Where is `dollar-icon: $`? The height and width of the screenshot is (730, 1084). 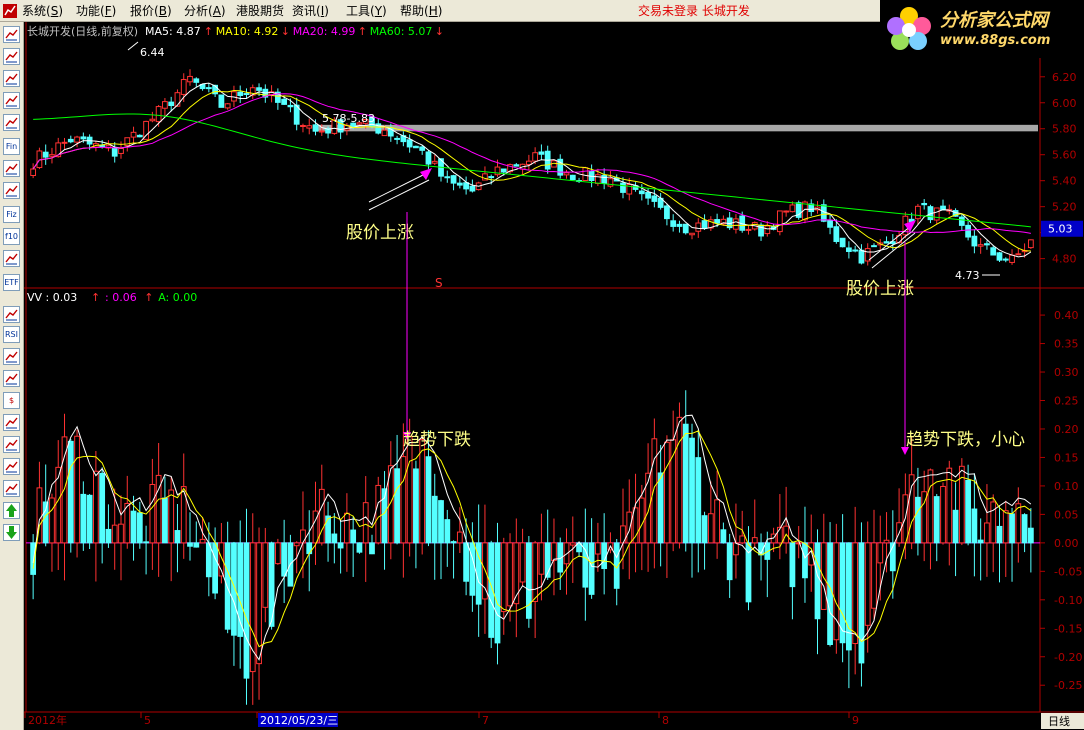
dollar-icon: $ is located at coordinates (11, 400).